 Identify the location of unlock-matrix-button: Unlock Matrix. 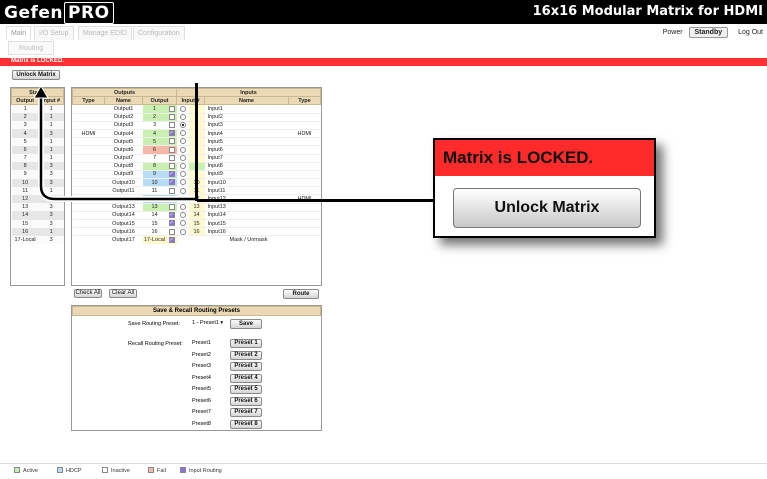
(36, 75).